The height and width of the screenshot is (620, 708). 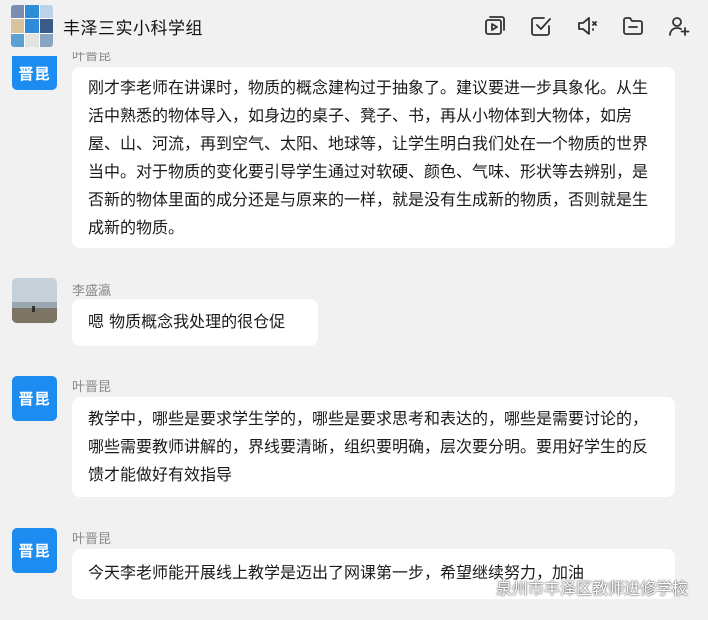 I want to click on beach-photo-icon, so click(x=34, y=300).